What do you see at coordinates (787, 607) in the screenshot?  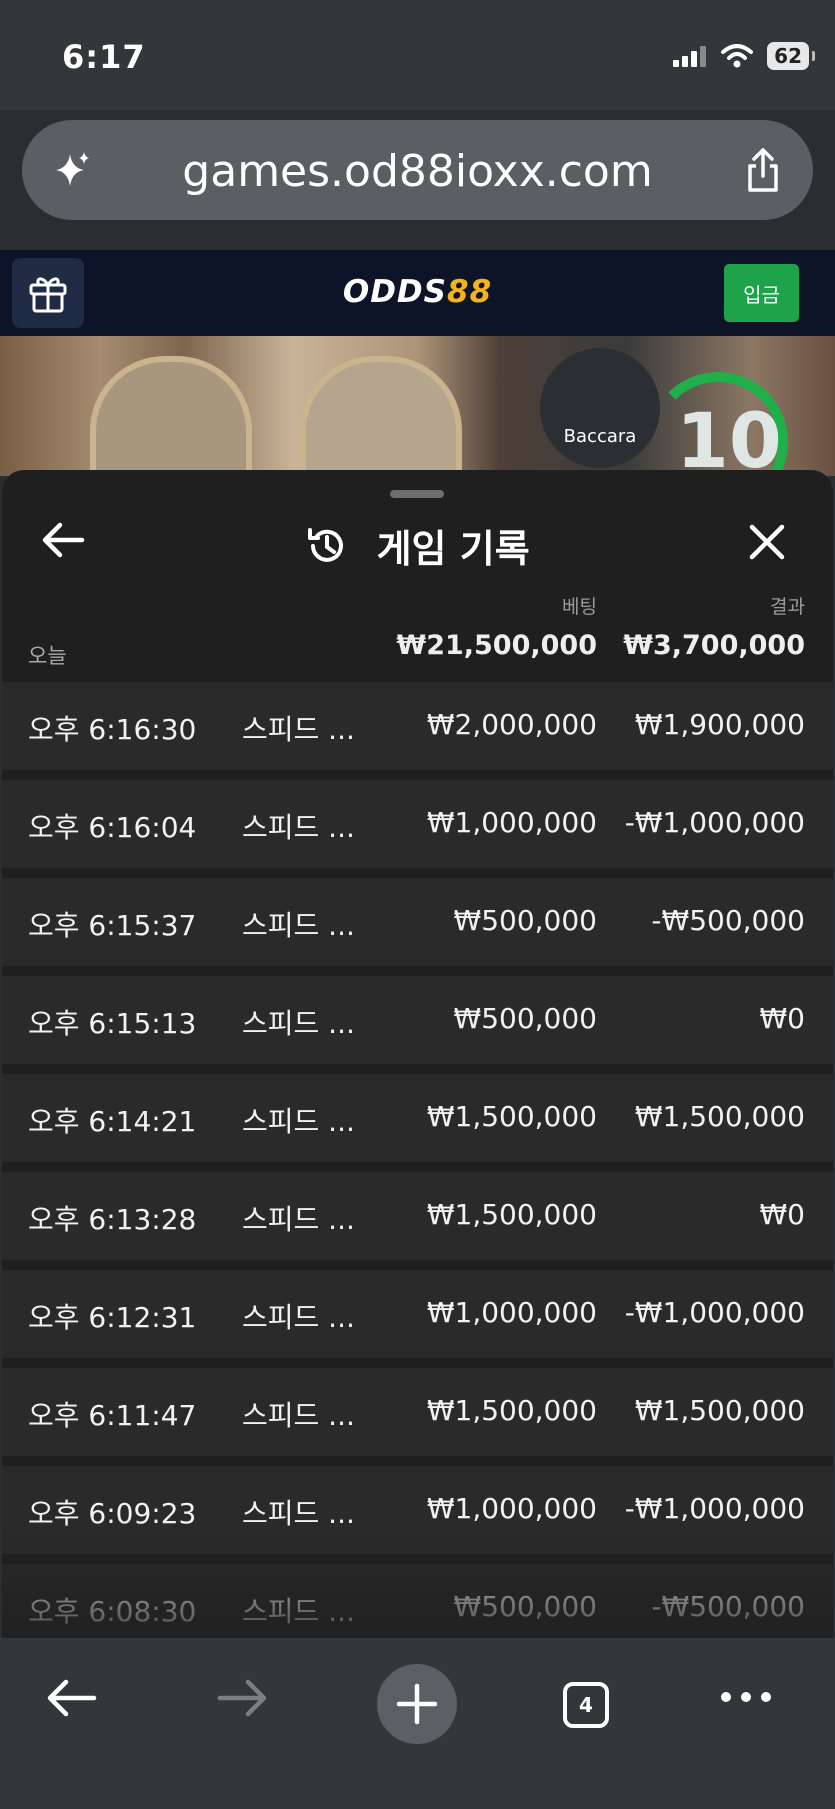 I see `column-header-result: 결과` at bounding box center [787, 607].